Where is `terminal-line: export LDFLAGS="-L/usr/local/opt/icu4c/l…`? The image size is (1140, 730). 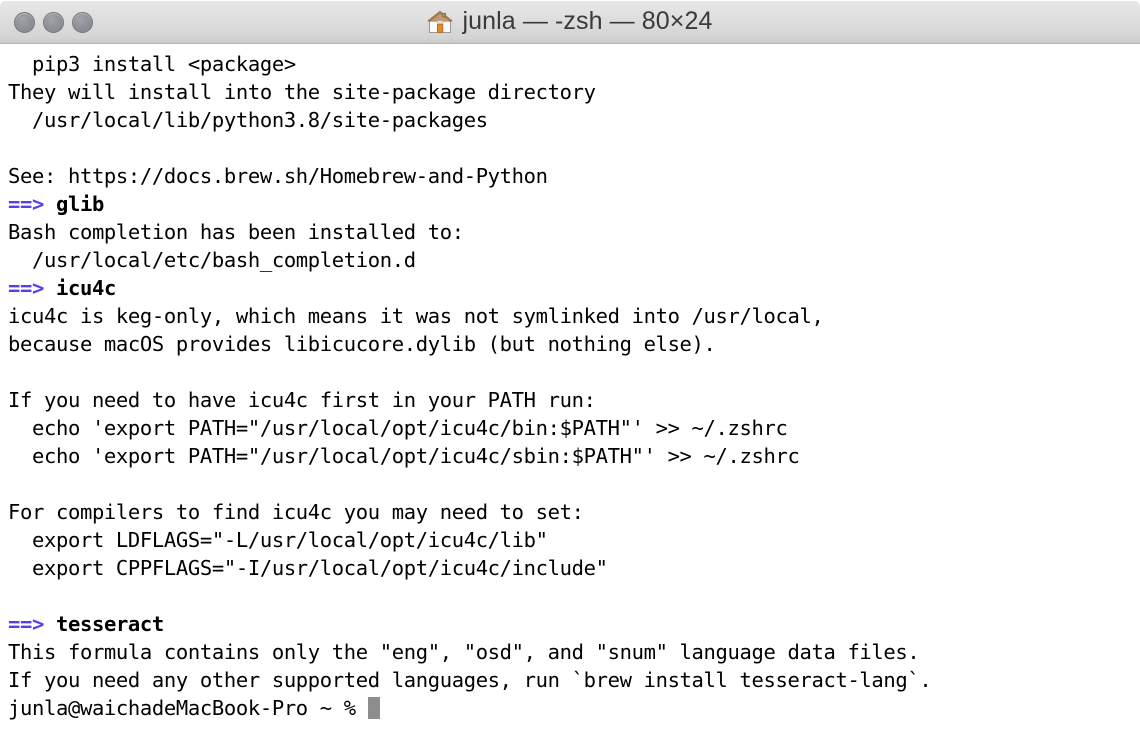
terminal-line: export LDFLAGS="-L/usr/local/opt/icu4c/l… is located at coordinates (574, 540).